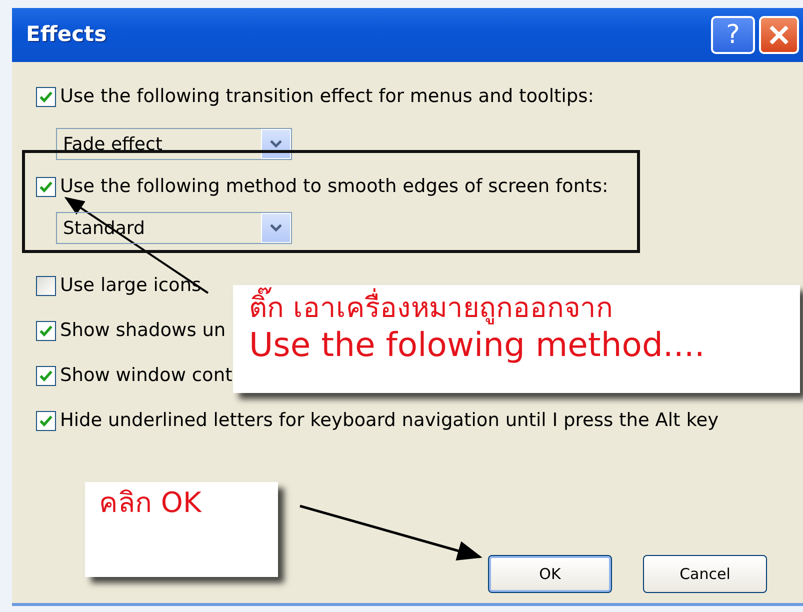 The width and height of the screenshot is (803, 612). What do you see at coordinates (389, 421) in the screenshot?
I see `checkbox-label: Hide underlined letters for keyboard navigation until I press the Alt key` at bounding box center [389, 421].